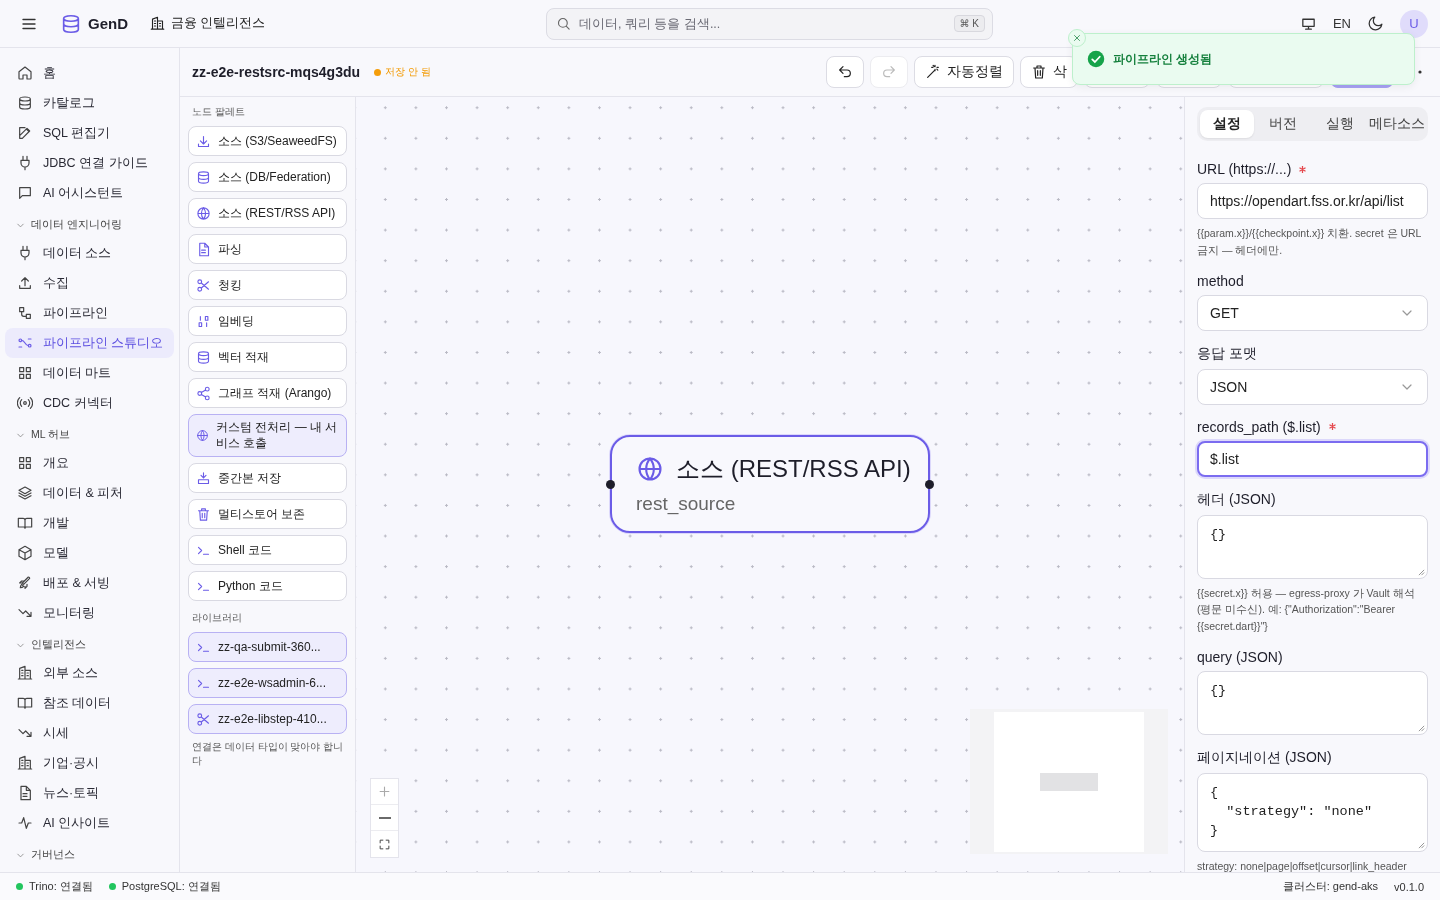 The height and width of the screenshot is (900, 1440). What do you see at coordinates (1312, 812) in the screenshot?
I see `code-field: { "strategy": "none" }` at bounding box center [1312, 812].